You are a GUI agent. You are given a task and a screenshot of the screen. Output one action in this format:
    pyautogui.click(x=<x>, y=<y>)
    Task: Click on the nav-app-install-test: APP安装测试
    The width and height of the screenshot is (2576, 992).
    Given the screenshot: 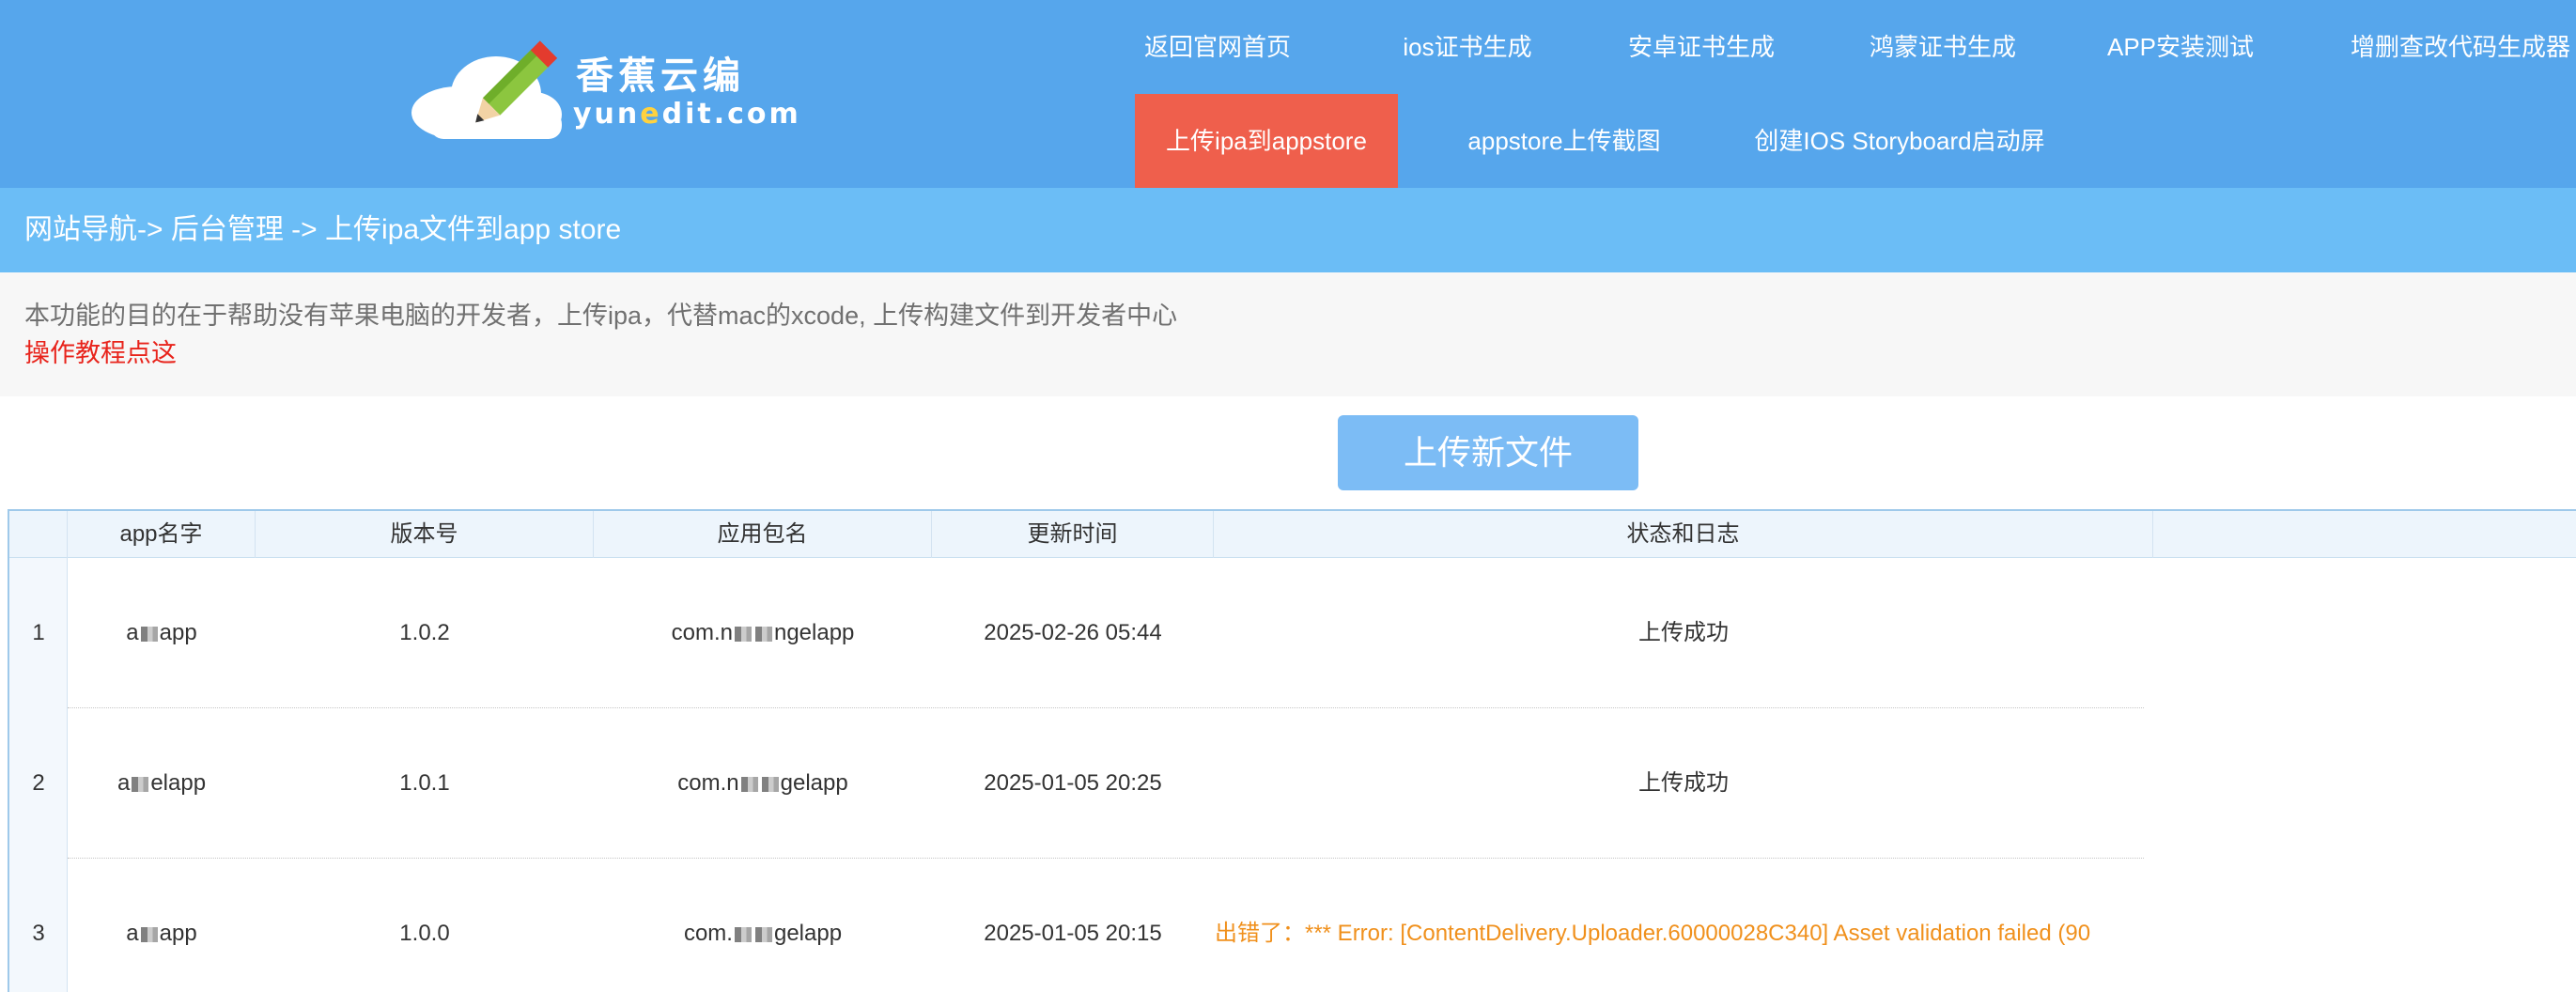 What is the action you would take?
    pyautogui.click(x=2180, y=47)
    